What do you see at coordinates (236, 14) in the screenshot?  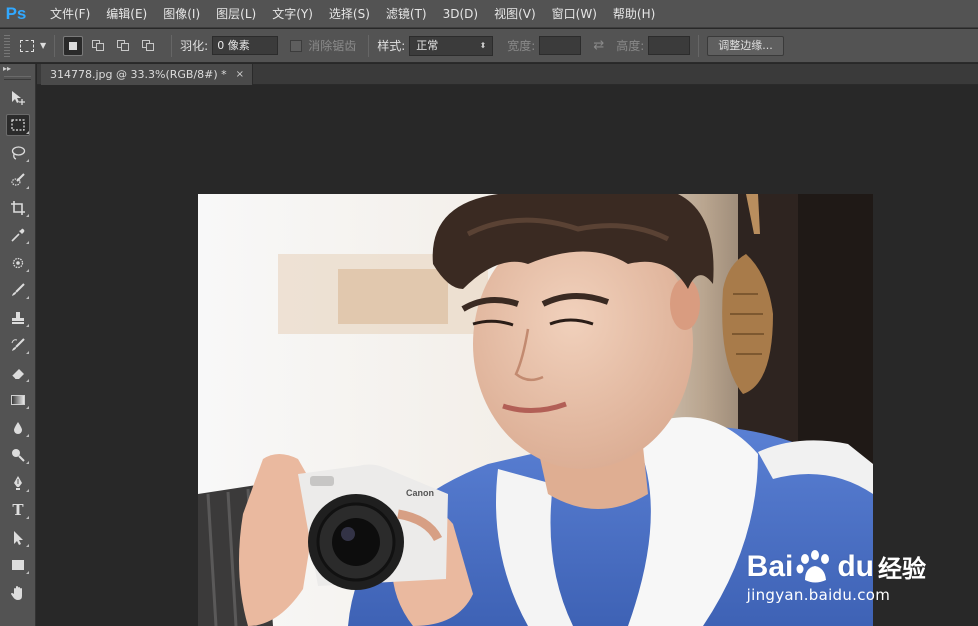 I see `menu-layer: 图层(L)` at bounding box center [236, 14].